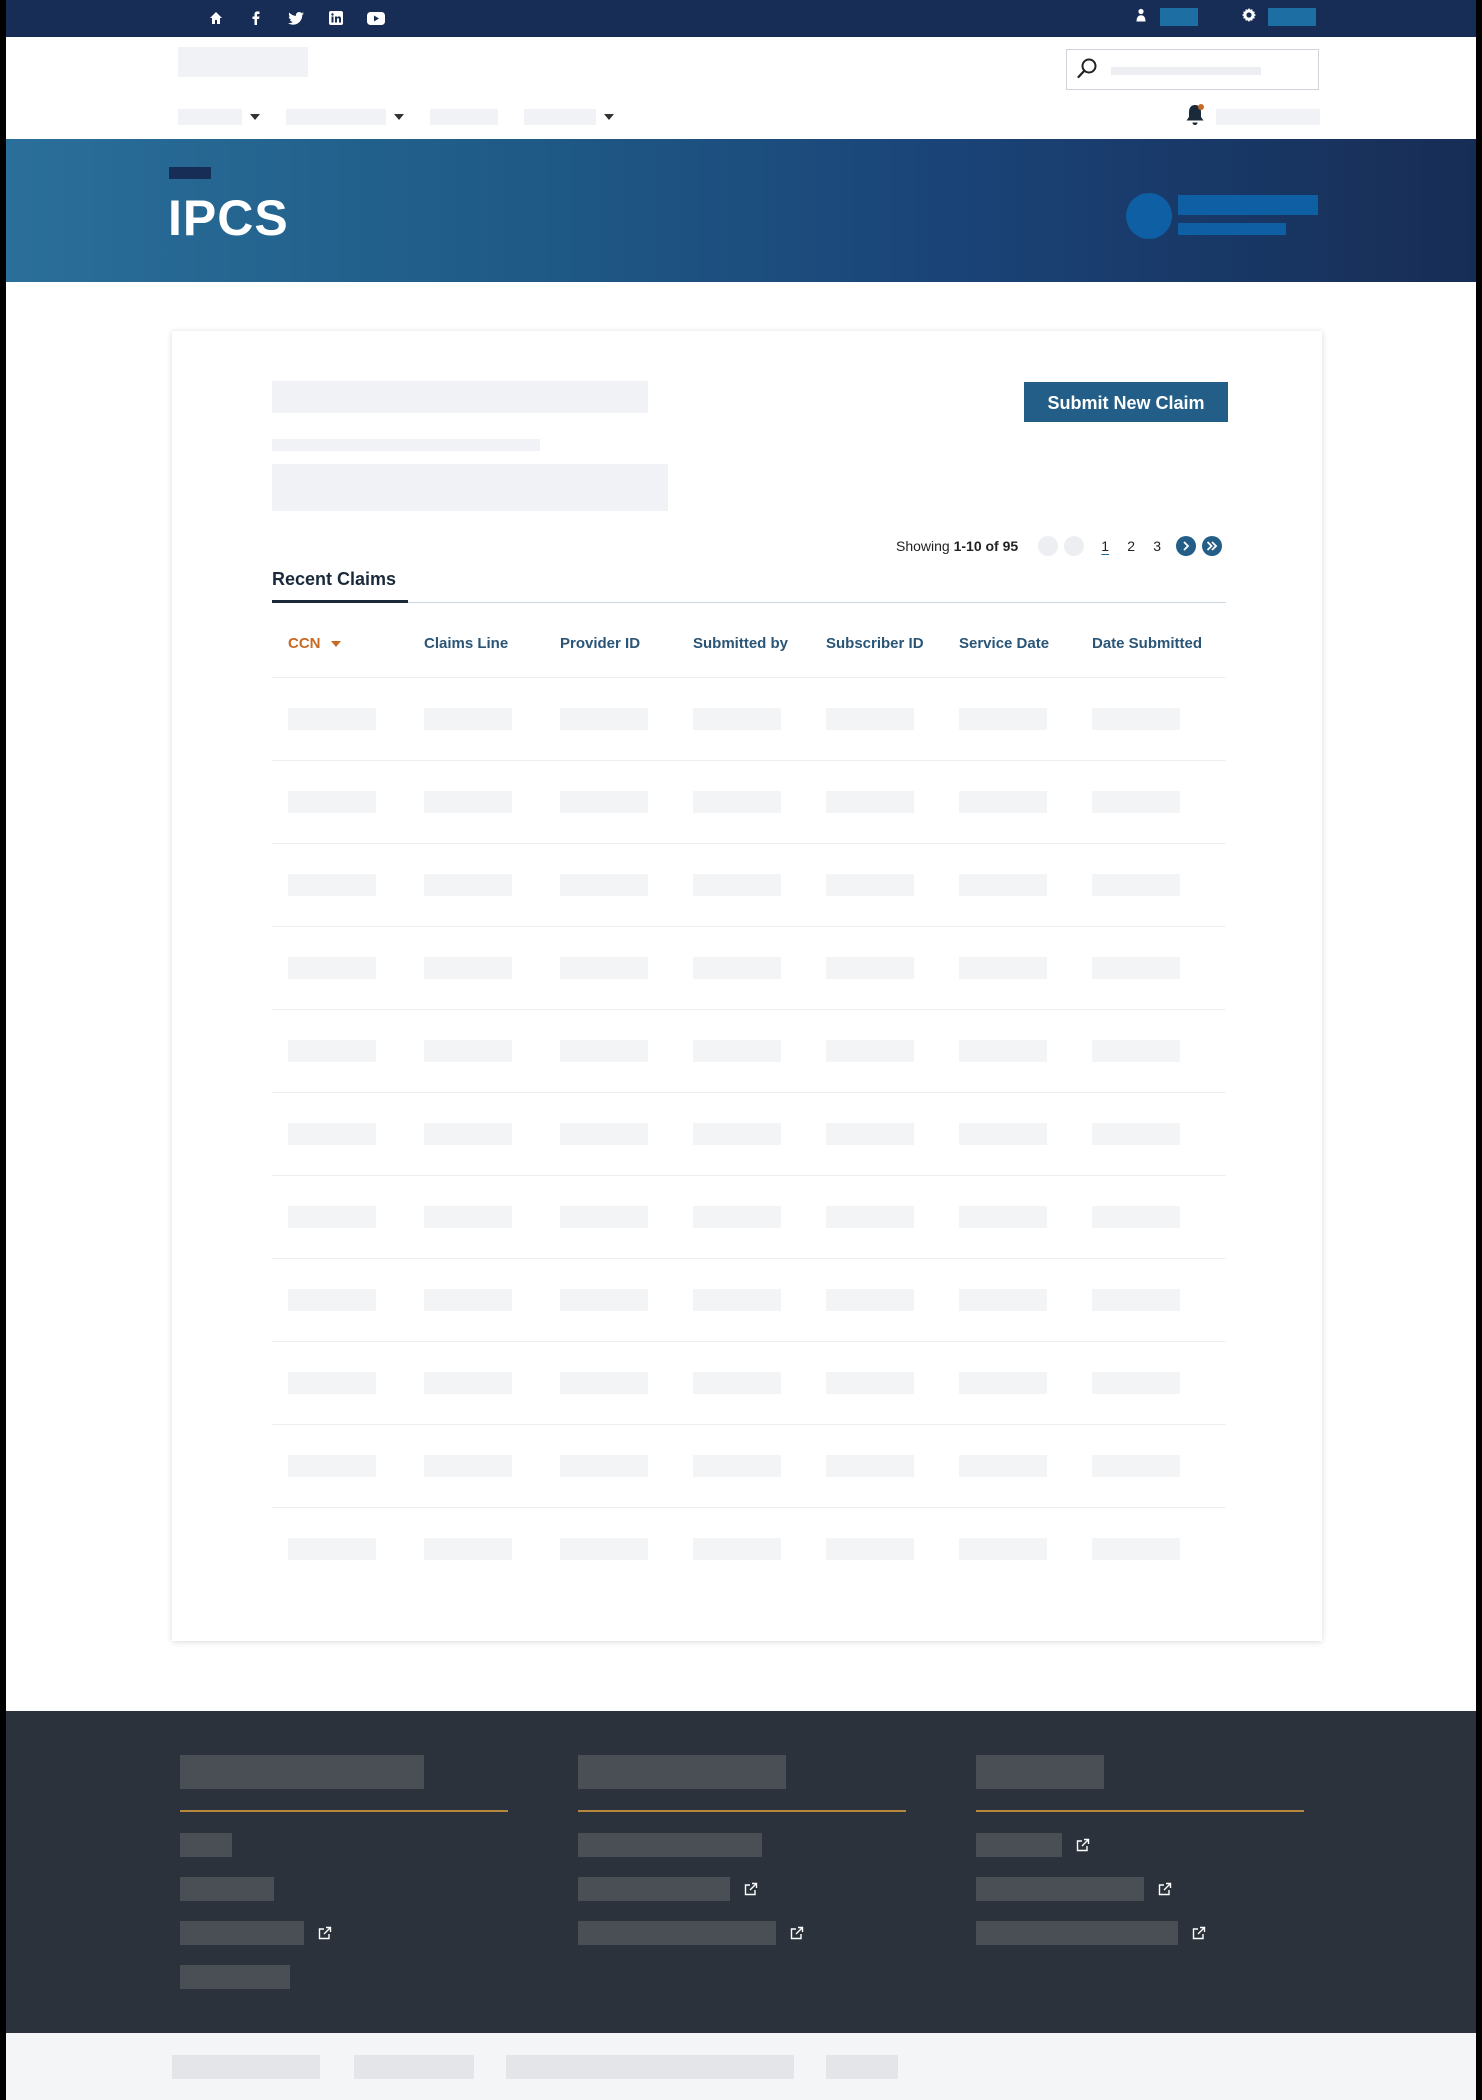 The image size is (1482, 2100). Describe the element at coordinates (476, 644) in the screenshot. I see `column-header-claims-line: Claims Line` at that location.